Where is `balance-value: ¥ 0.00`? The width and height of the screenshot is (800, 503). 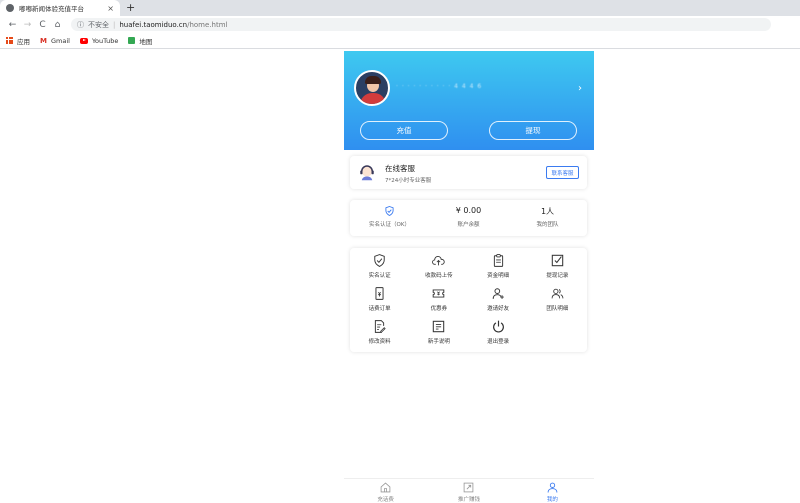 balance-value: ¥ 0.00 is located at coordinates (468, 210).